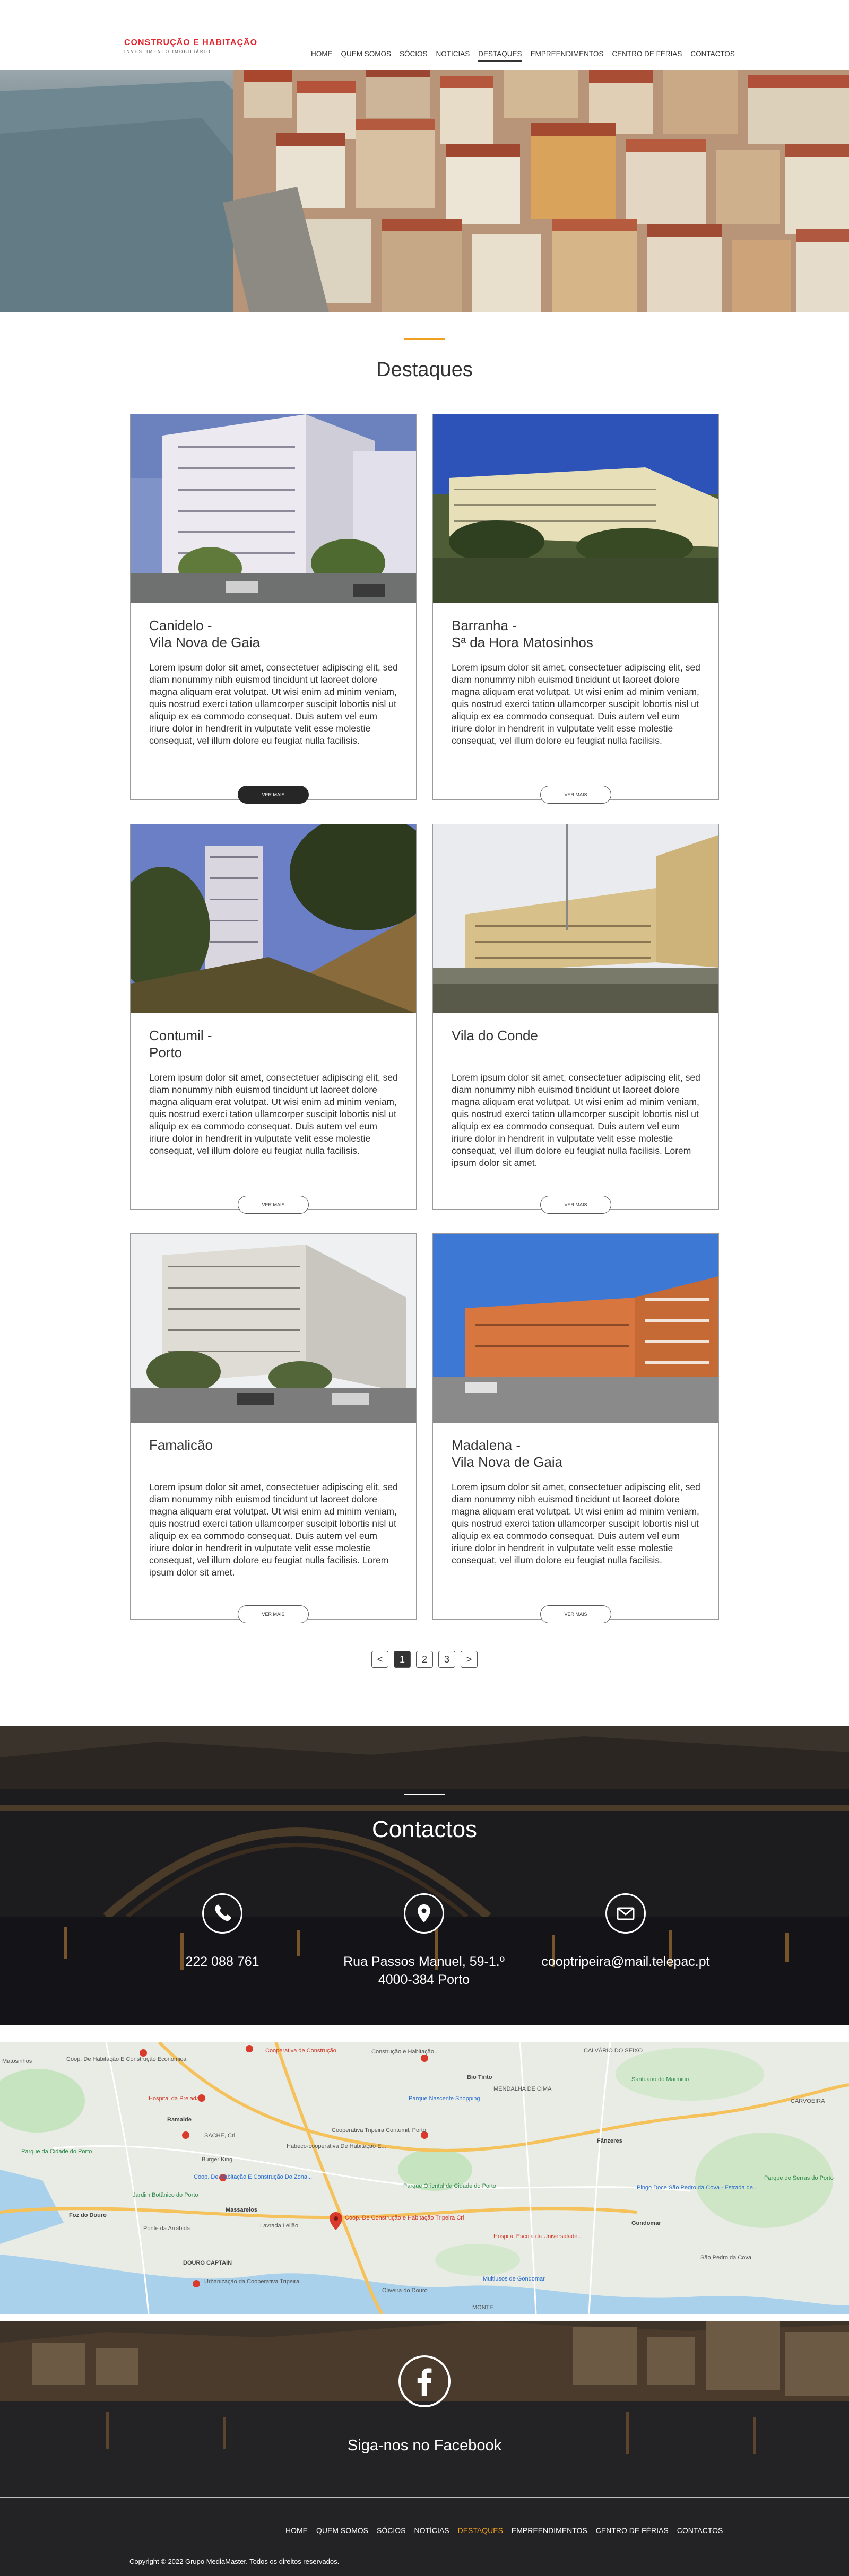 The image size is (849, 2576). Describe the element at coordinates (522, 2089) in the screenshot. I see `map-label: MENDALHA DE CIMA` at that location.